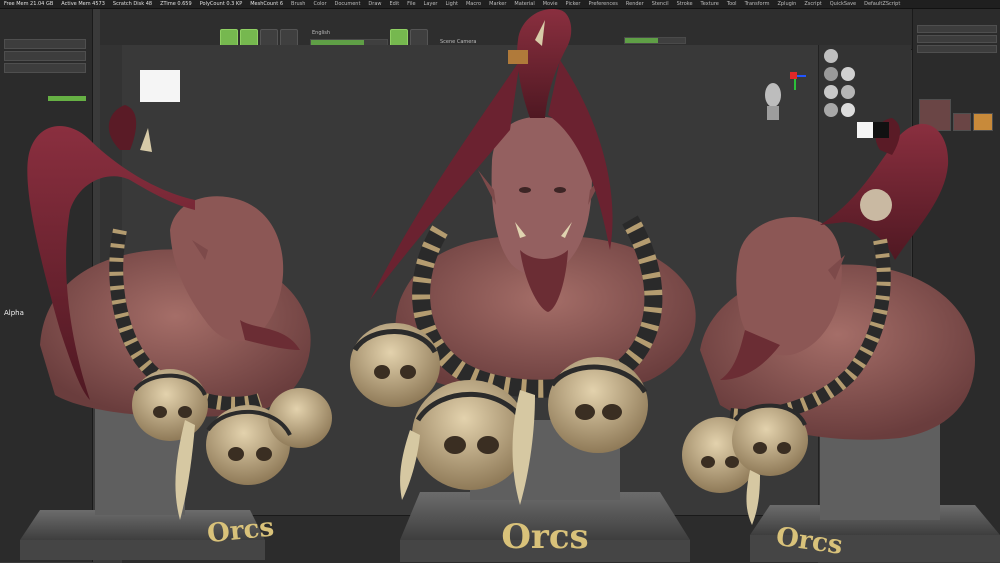 This screenshot has height=563, width=1000. I want to click on orcs-label-center: Orcs, so click(544, 537).